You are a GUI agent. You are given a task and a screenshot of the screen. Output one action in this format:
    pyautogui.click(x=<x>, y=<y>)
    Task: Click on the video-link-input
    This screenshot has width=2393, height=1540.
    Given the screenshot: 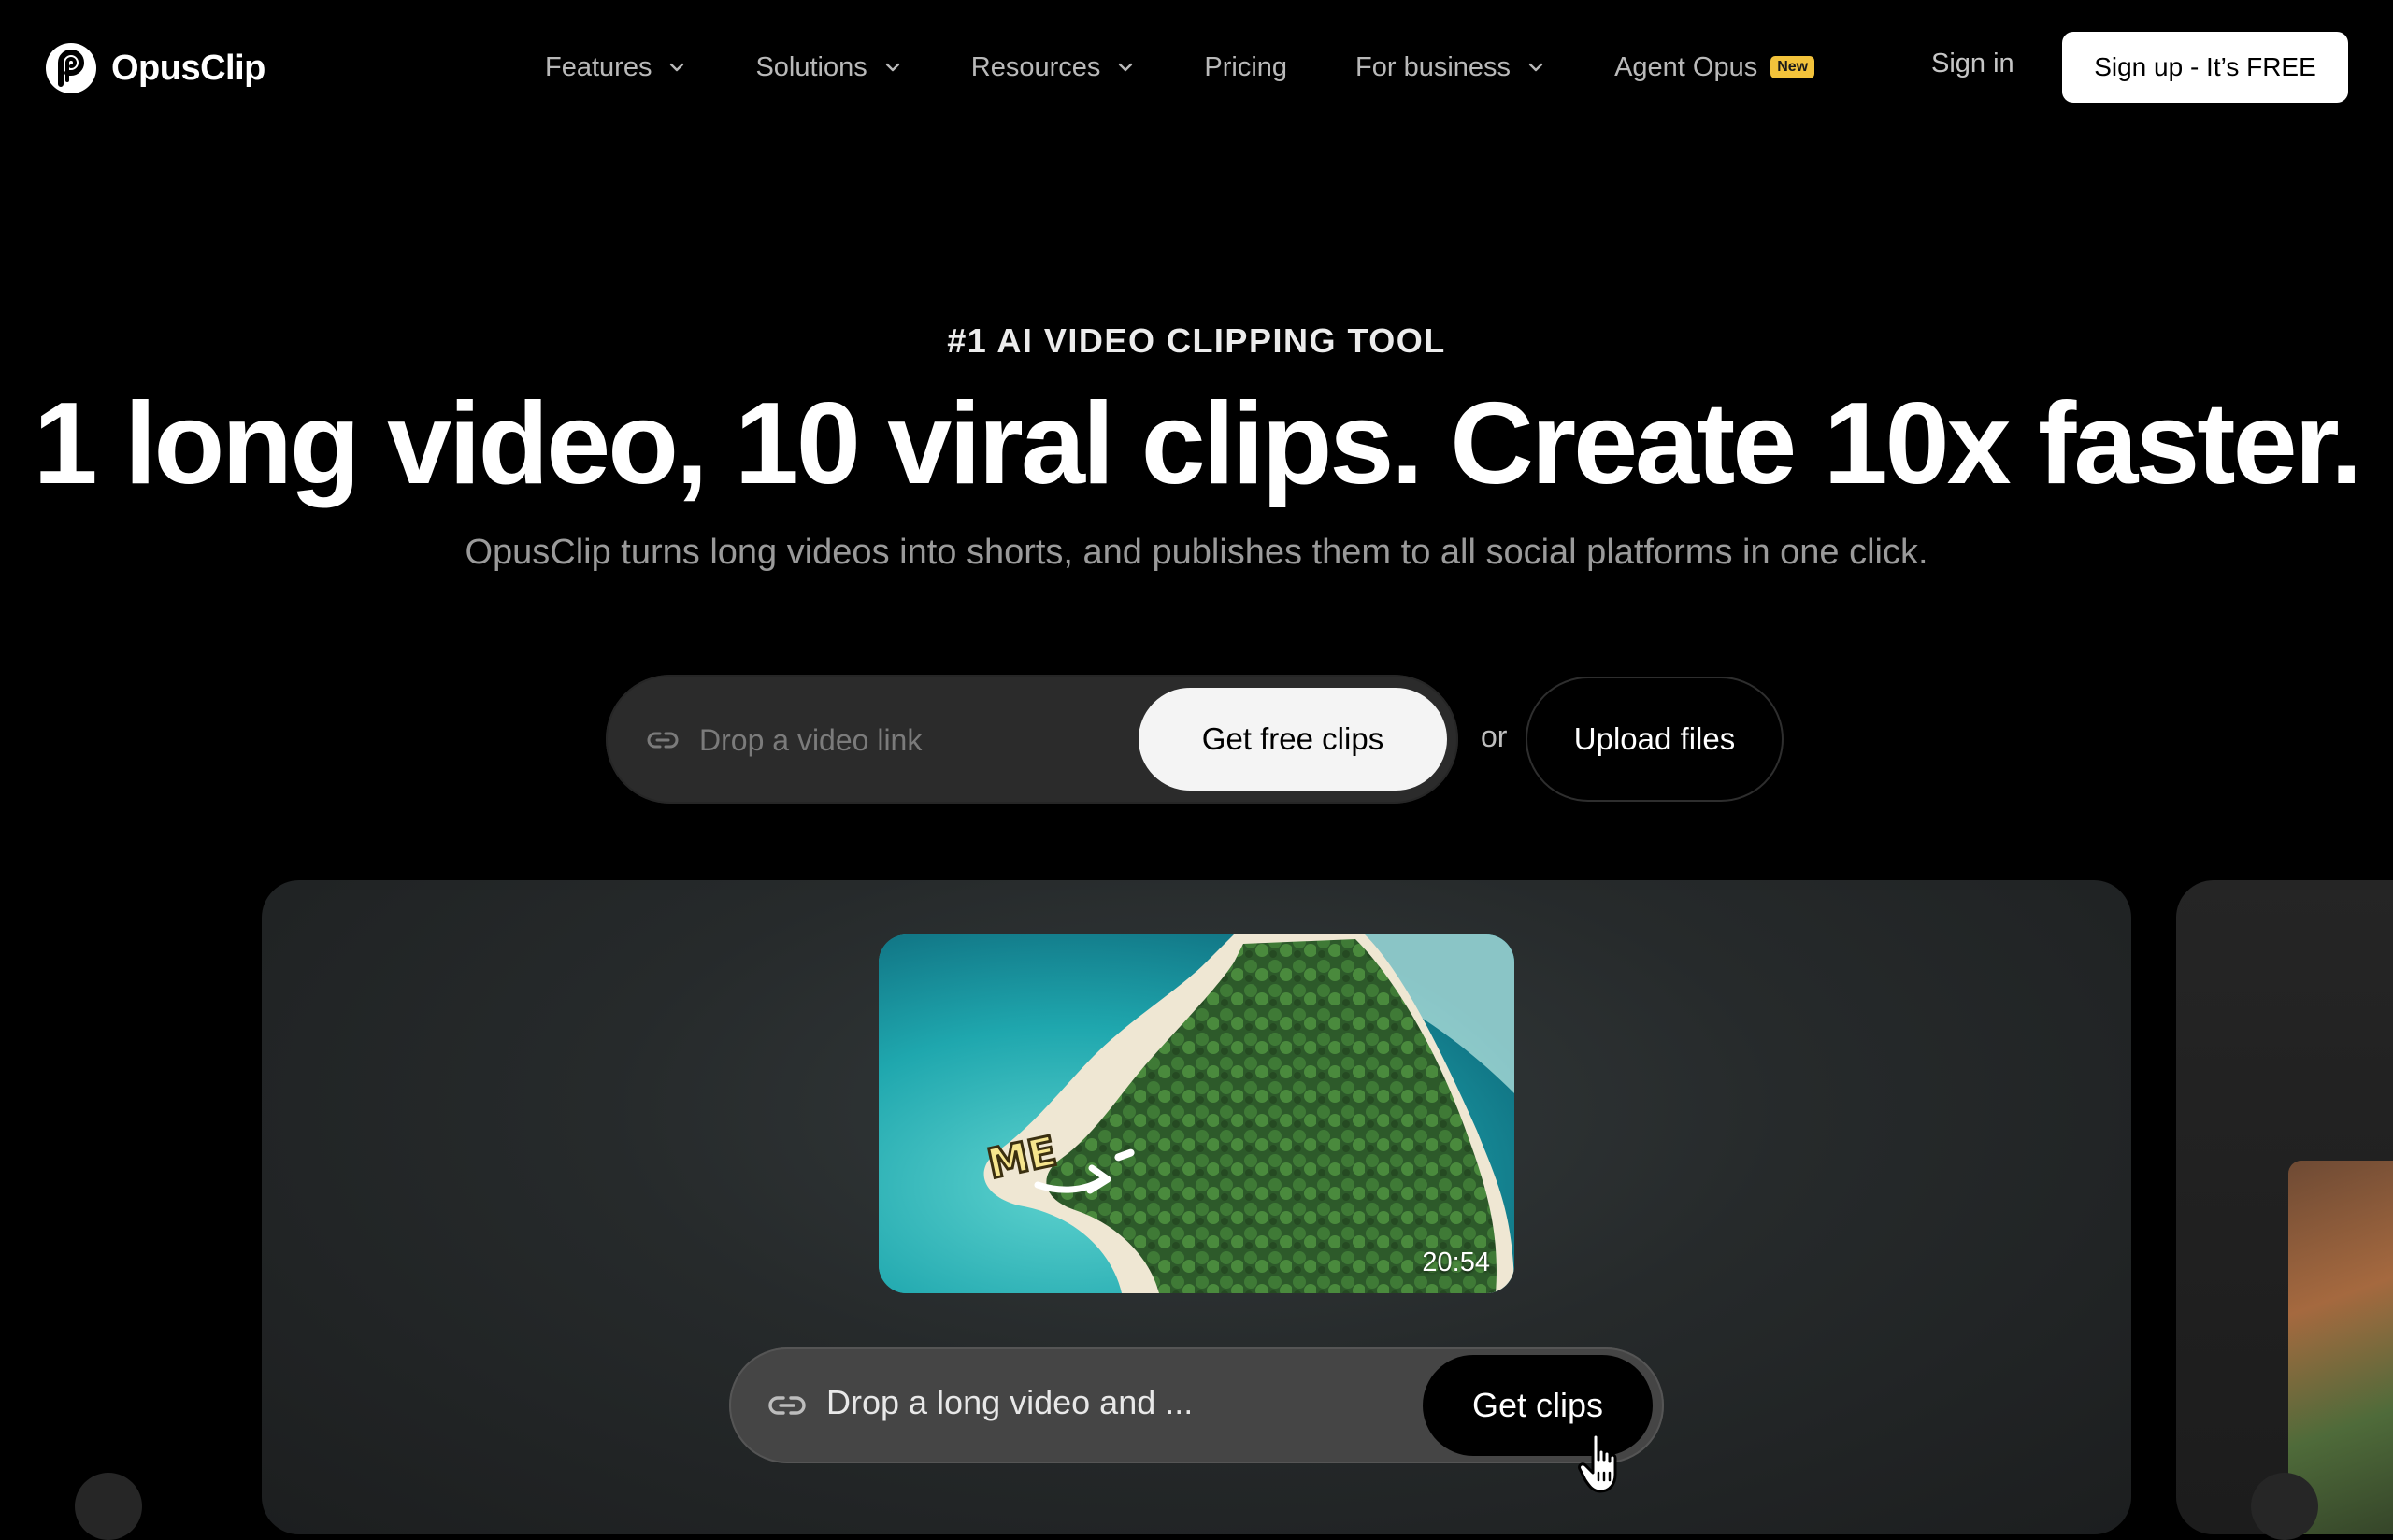 What is the action you would take?
    pyautogui.click(x=932, y=740)
    